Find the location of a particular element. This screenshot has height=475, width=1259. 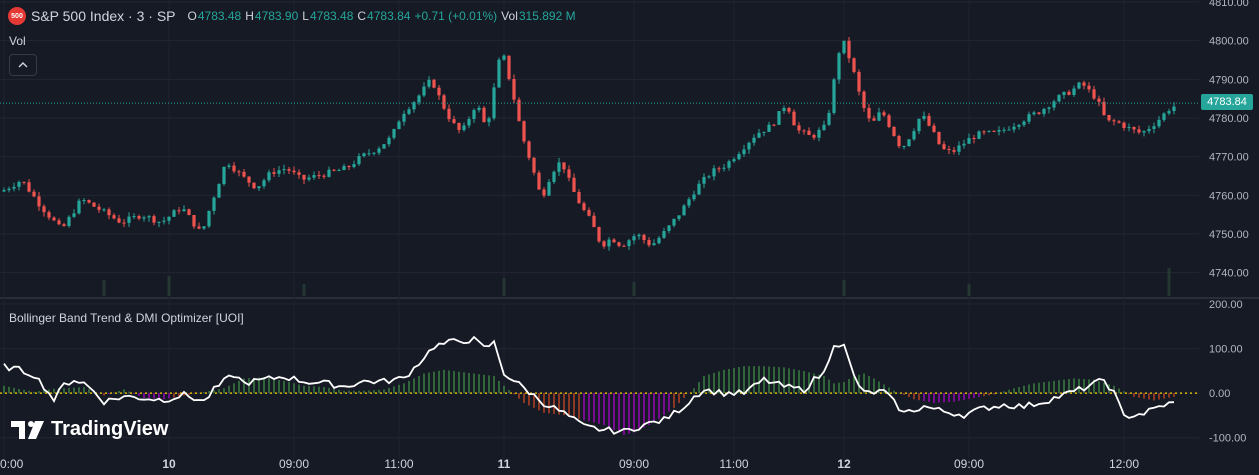

tradingview-logo-icon is located at coordinates (27, 429).